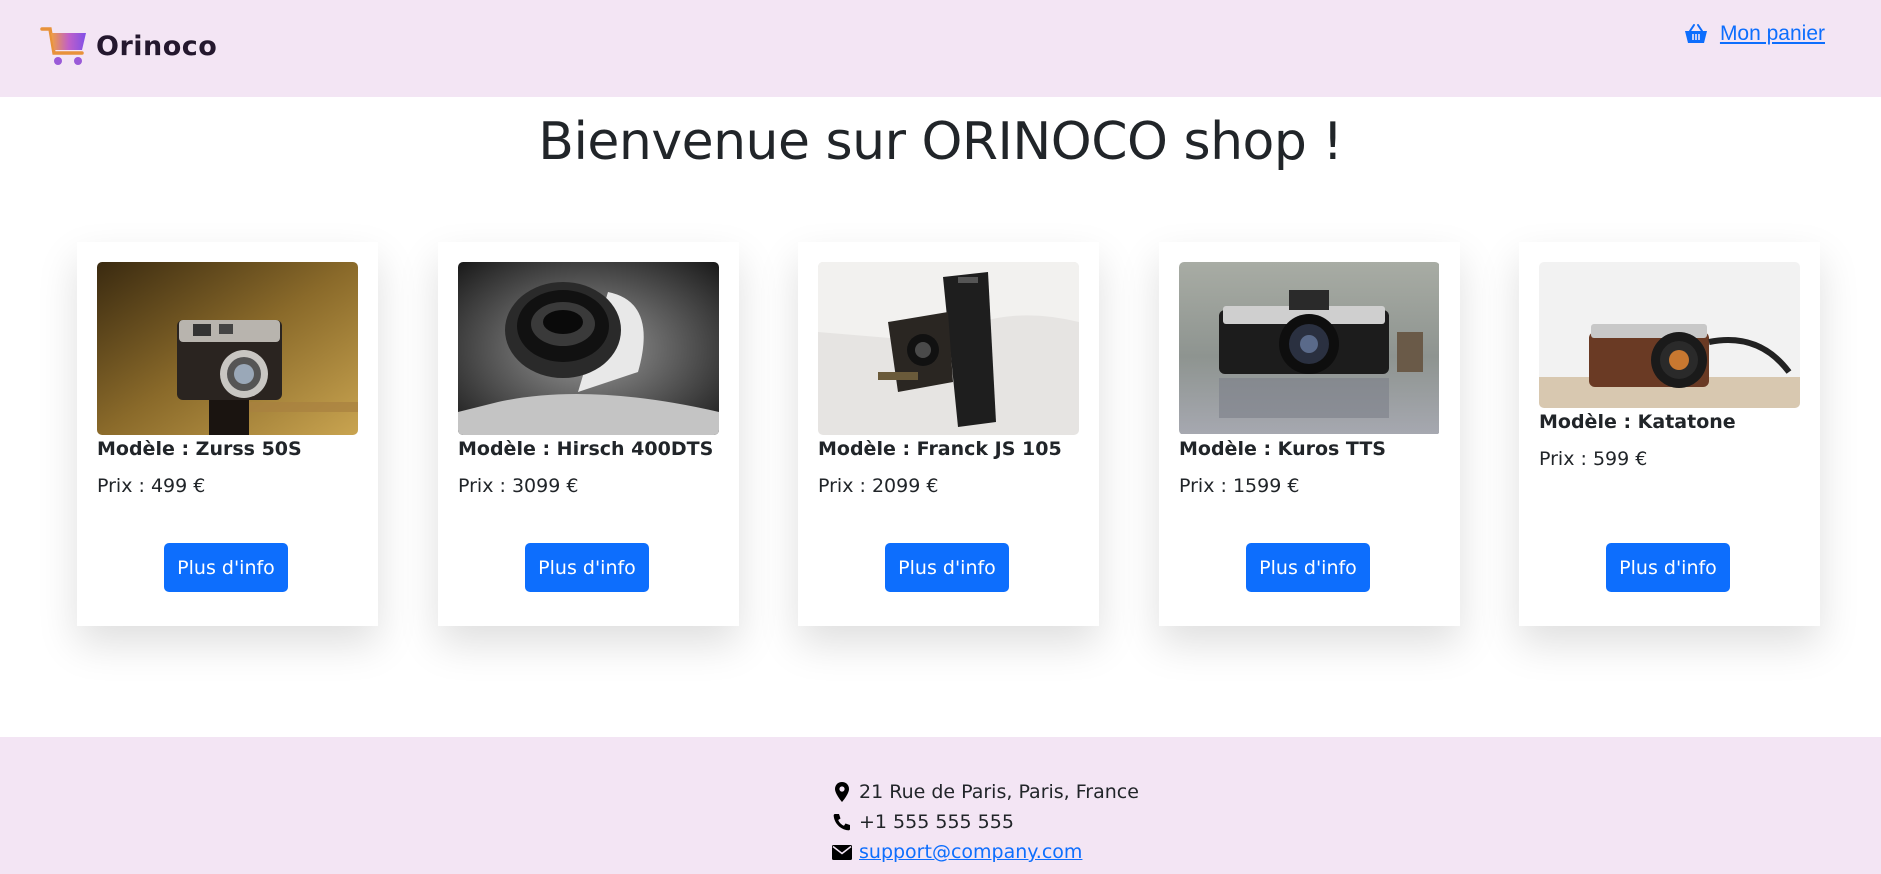 This screenshot has width=1881, height=874. I want to click on address-line: 21 Rue de Paris, Paris, France, so click(985, 792).